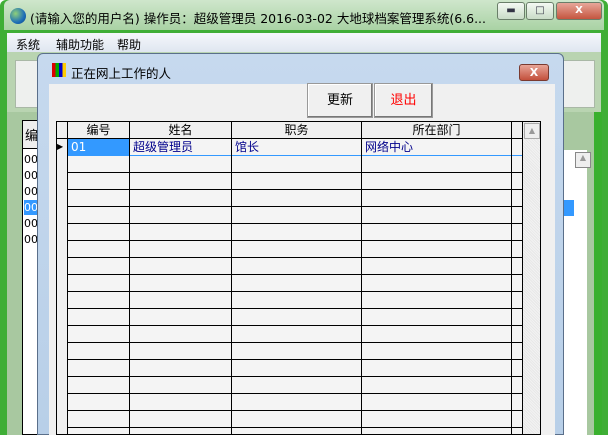 The height and width of the screenshot is (435, 608). I want to click on grid-scrollbar: ▲, so click(531, 278).